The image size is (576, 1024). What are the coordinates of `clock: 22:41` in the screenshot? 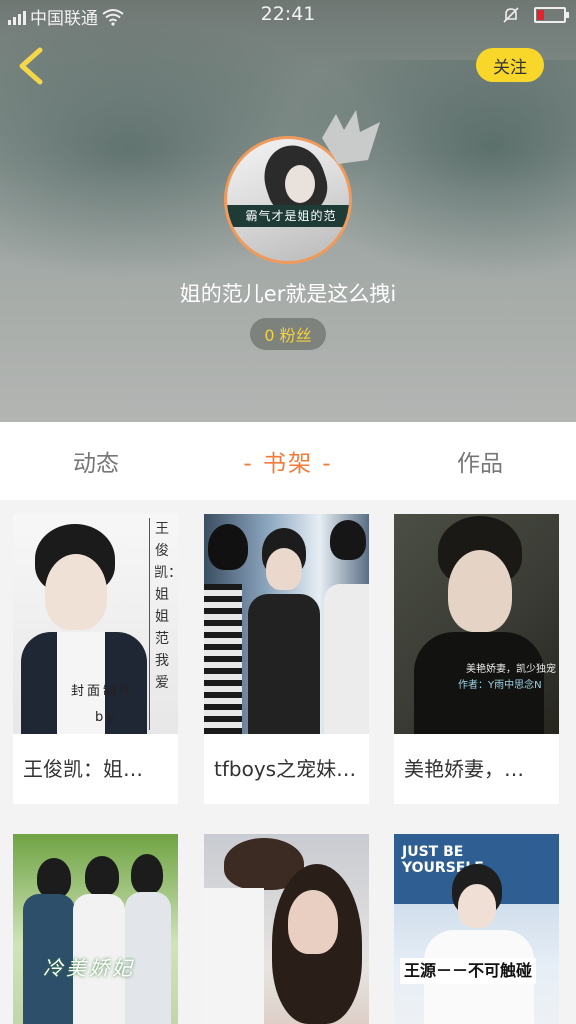 It's located at (288, 14).